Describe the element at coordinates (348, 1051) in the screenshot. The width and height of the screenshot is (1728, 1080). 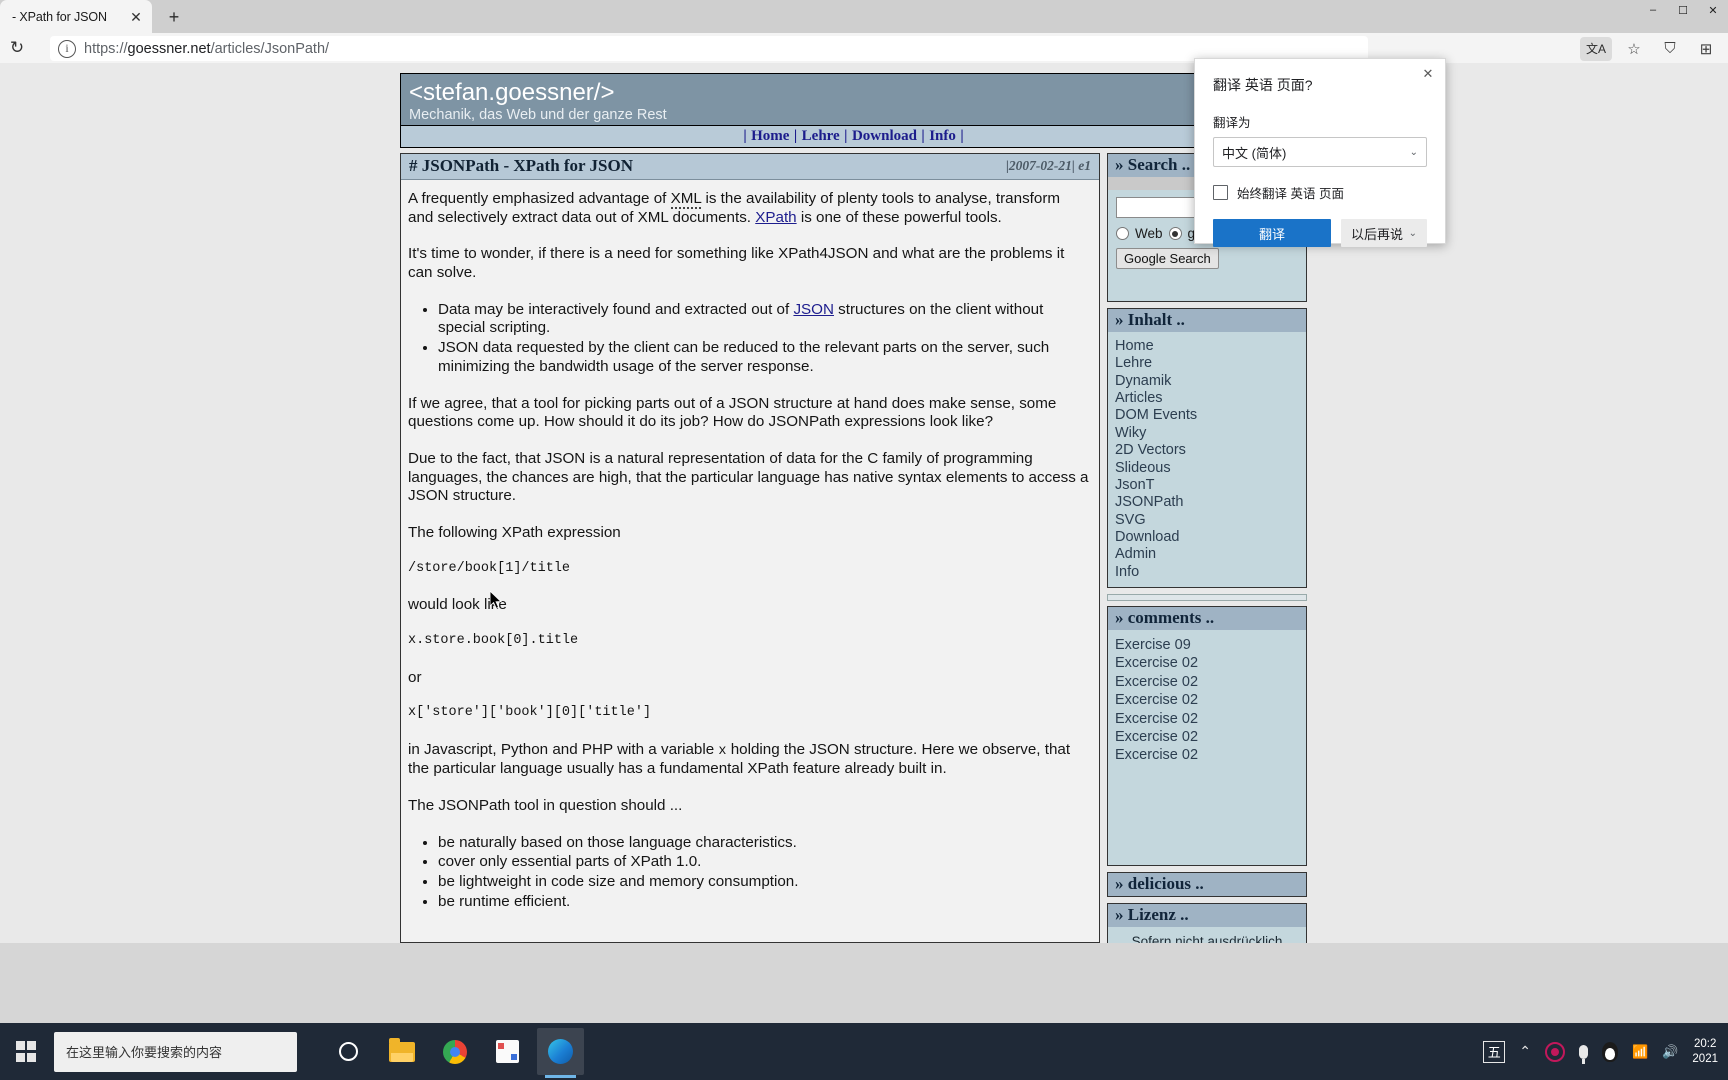
I see `cortana-button` at that location.